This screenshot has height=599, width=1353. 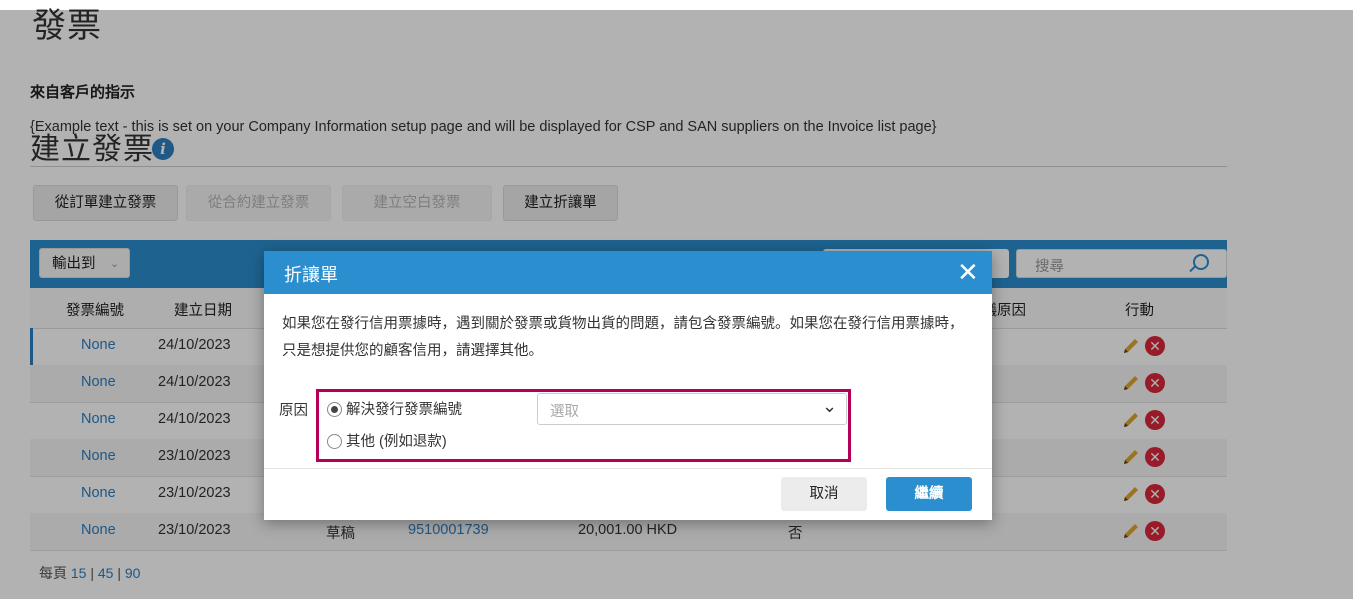 What do you see at coordinates (628, 468) in the screenshot?
I see `dialog-divider` at bounding box center [628, 468].